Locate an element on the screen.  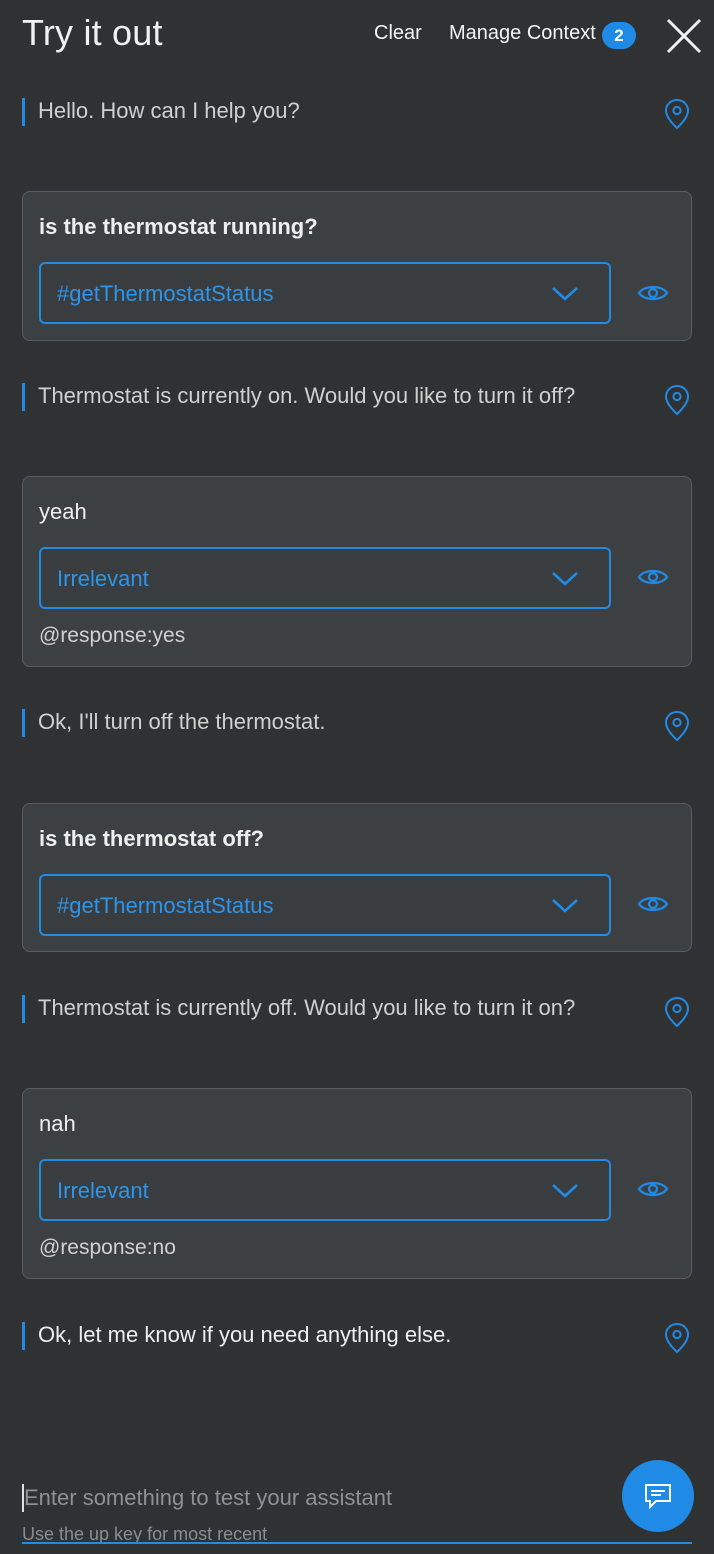
user-message-card: yeah Irrelevant @response:yes is located at coordinates (357, 571).